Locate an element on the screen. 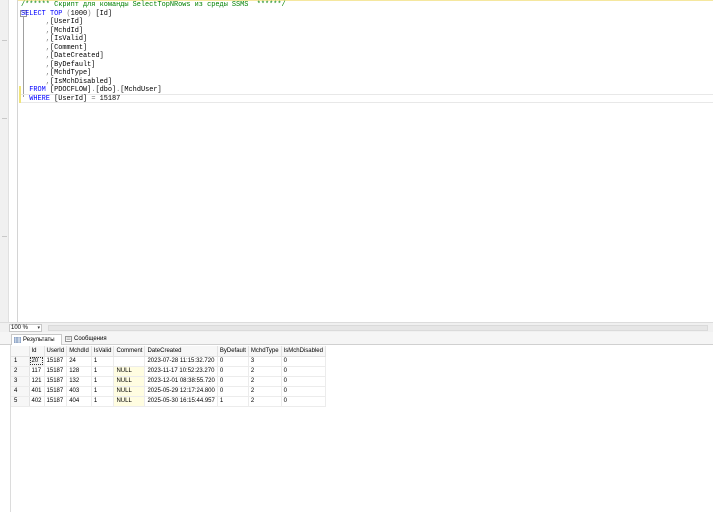 The height and width of the screenshot is (512, 713). tab-messages-label: Сообщения is located at coordinates (90, 339).